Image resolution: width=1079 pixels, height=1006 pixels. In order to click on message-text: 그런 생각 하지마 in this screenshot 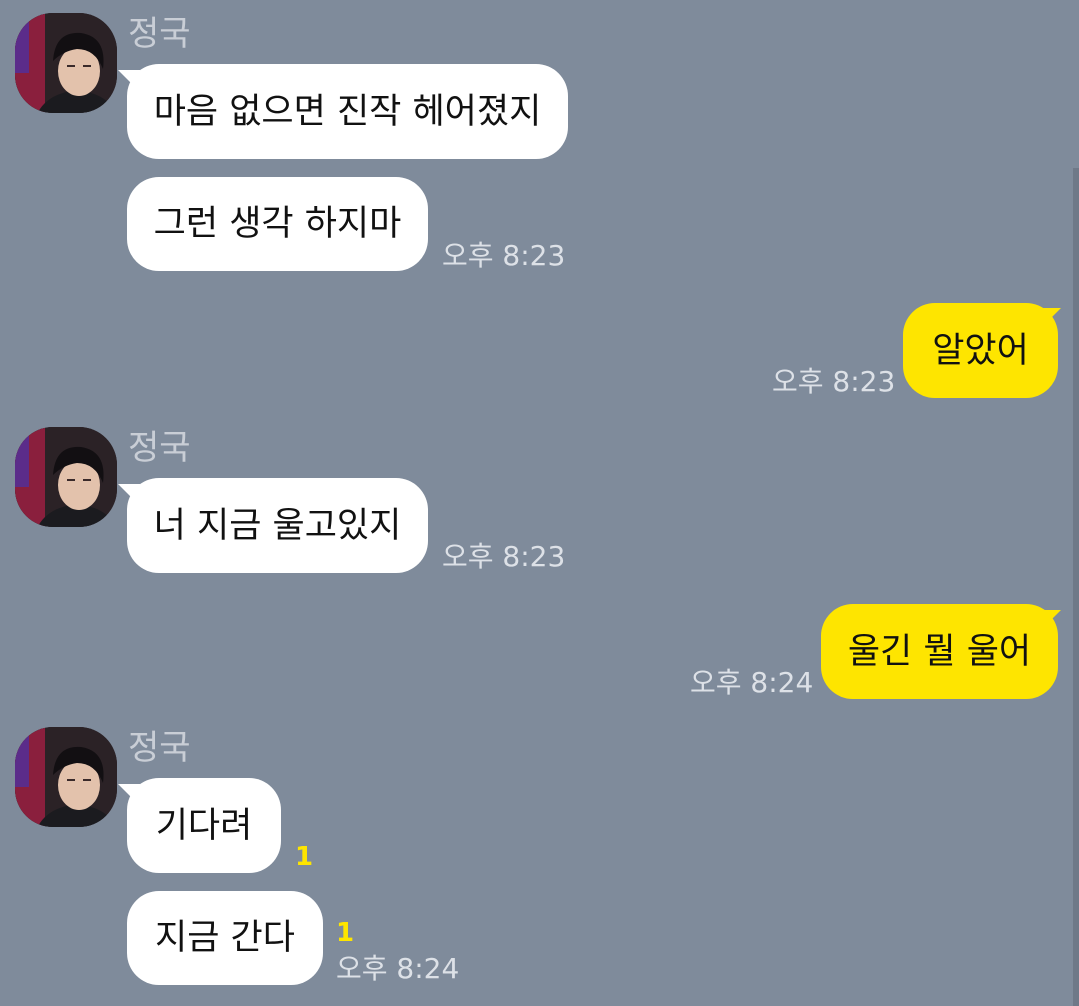, I will do `click(277, 224)`.